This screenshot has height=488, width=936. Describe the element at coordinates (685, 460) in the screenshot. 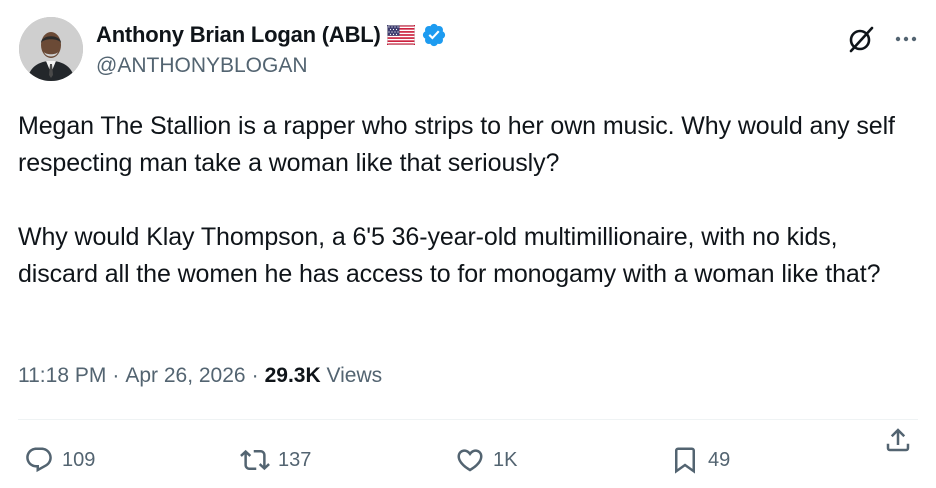

I see `bookmark-icon` at that location.